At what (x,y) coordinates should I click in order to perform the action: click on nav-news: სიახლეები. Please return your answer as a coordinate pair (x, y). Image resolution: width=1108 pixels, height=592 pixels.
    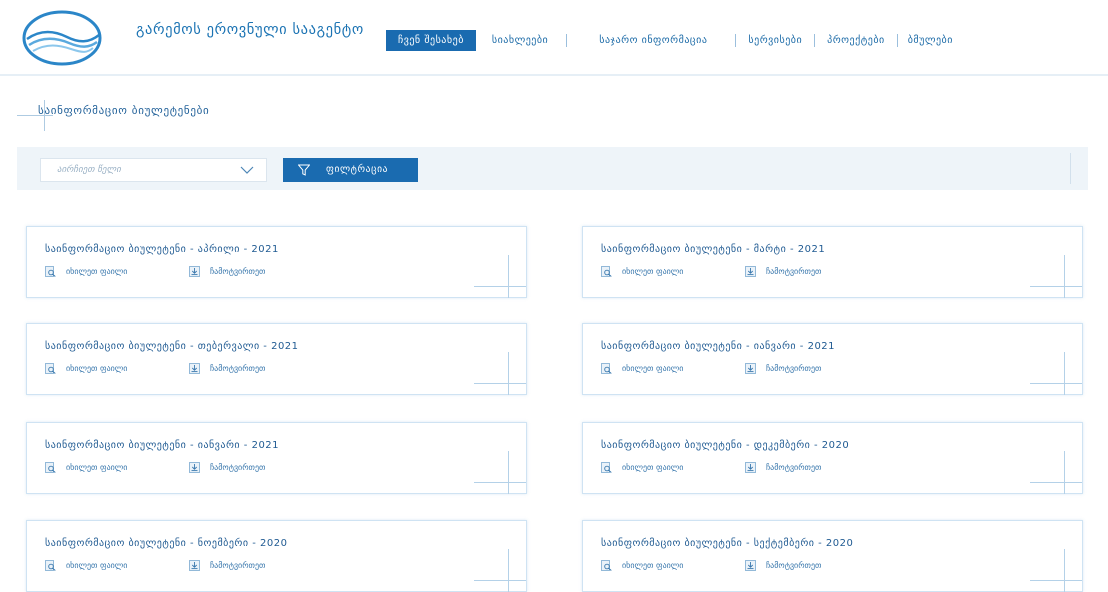
    Looking at the image, I should click on (520, 40).